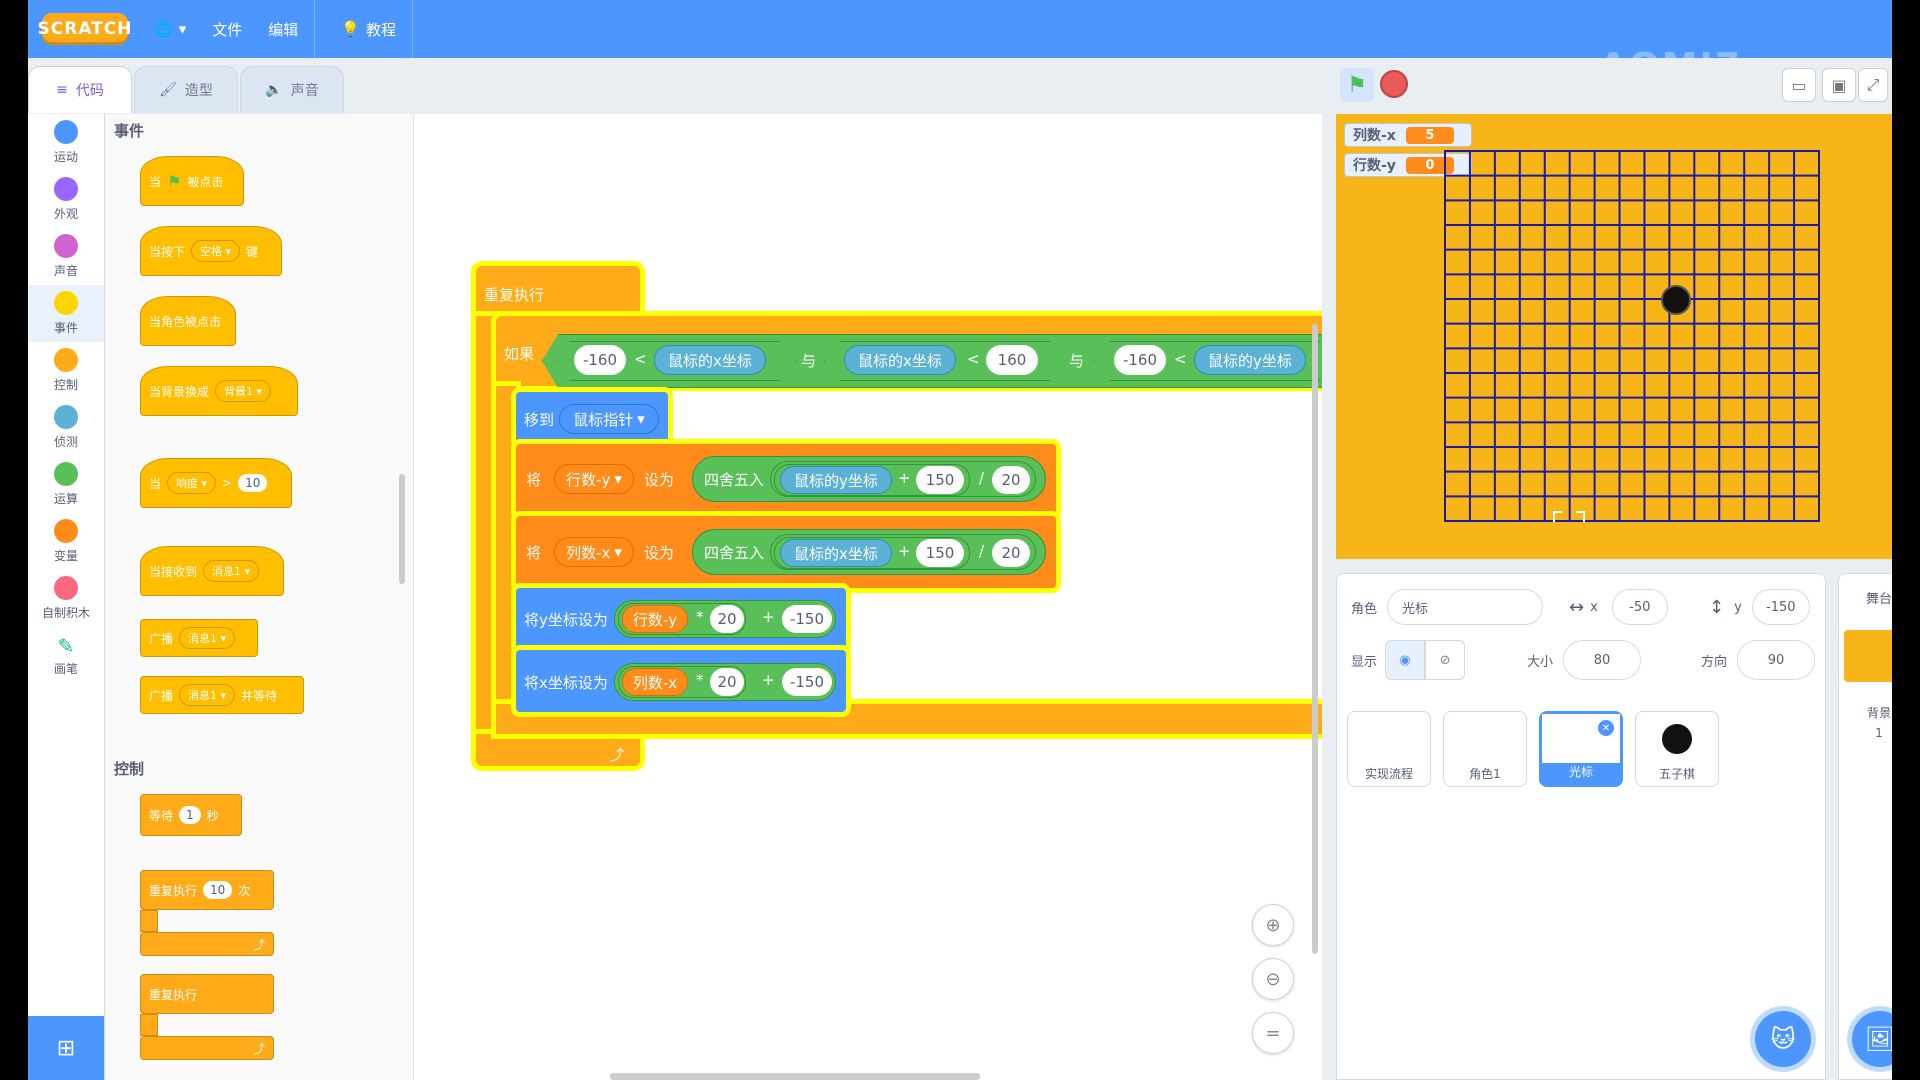 This screenshot has width=1920, height=1080. Describe the element at coordinates (700, 680) in the screenshot. I see `times-sign: *` at that location.